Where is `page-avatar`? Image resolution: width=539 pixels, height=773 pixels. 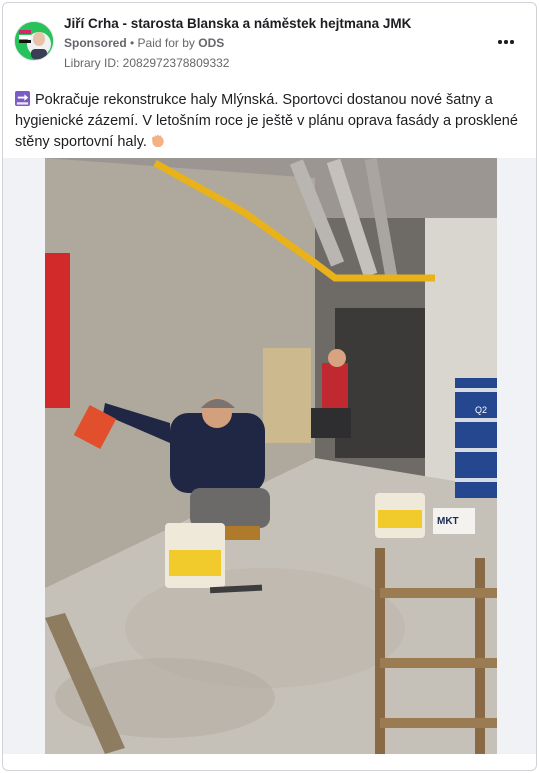
page-avatar is located at coordinates (34, 41).